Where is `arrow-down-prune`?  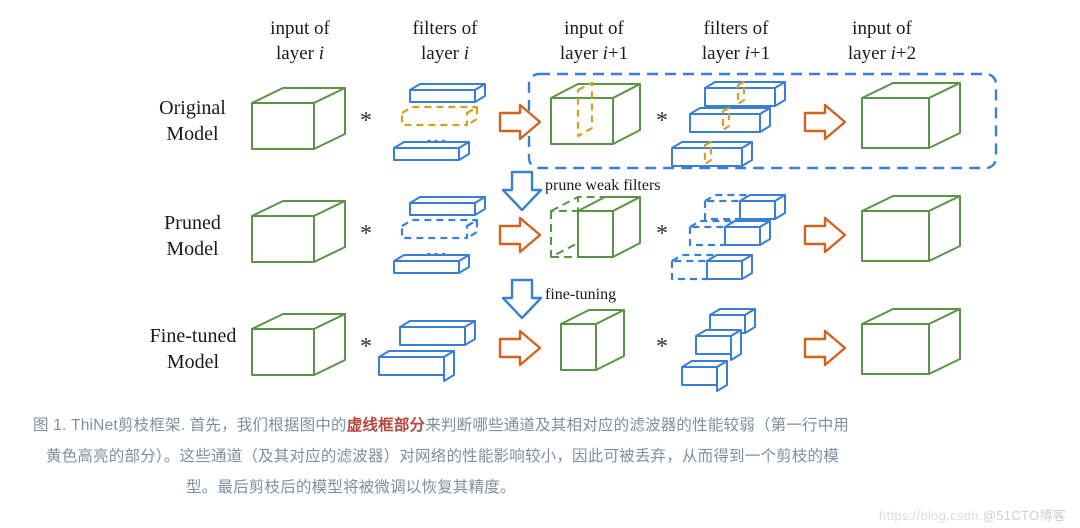 arrow-down-prune is located at coordinates (522, 191).